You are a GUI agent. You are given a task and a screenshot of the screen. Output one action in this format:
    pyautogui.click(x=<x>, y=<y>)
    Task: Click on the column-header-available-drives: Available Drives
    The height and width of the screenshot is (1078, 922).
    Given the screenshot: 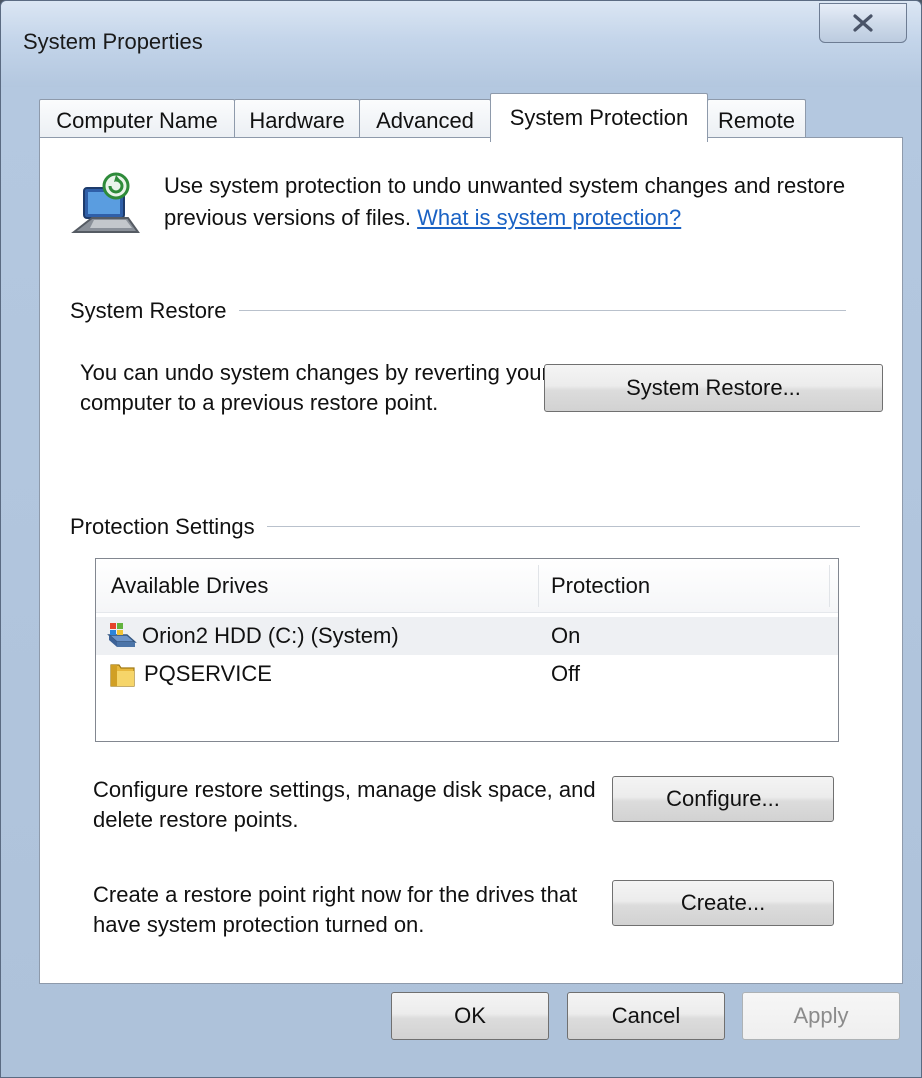 What is the action you would take?
    pyautogui.click(x=189, y=586)
    